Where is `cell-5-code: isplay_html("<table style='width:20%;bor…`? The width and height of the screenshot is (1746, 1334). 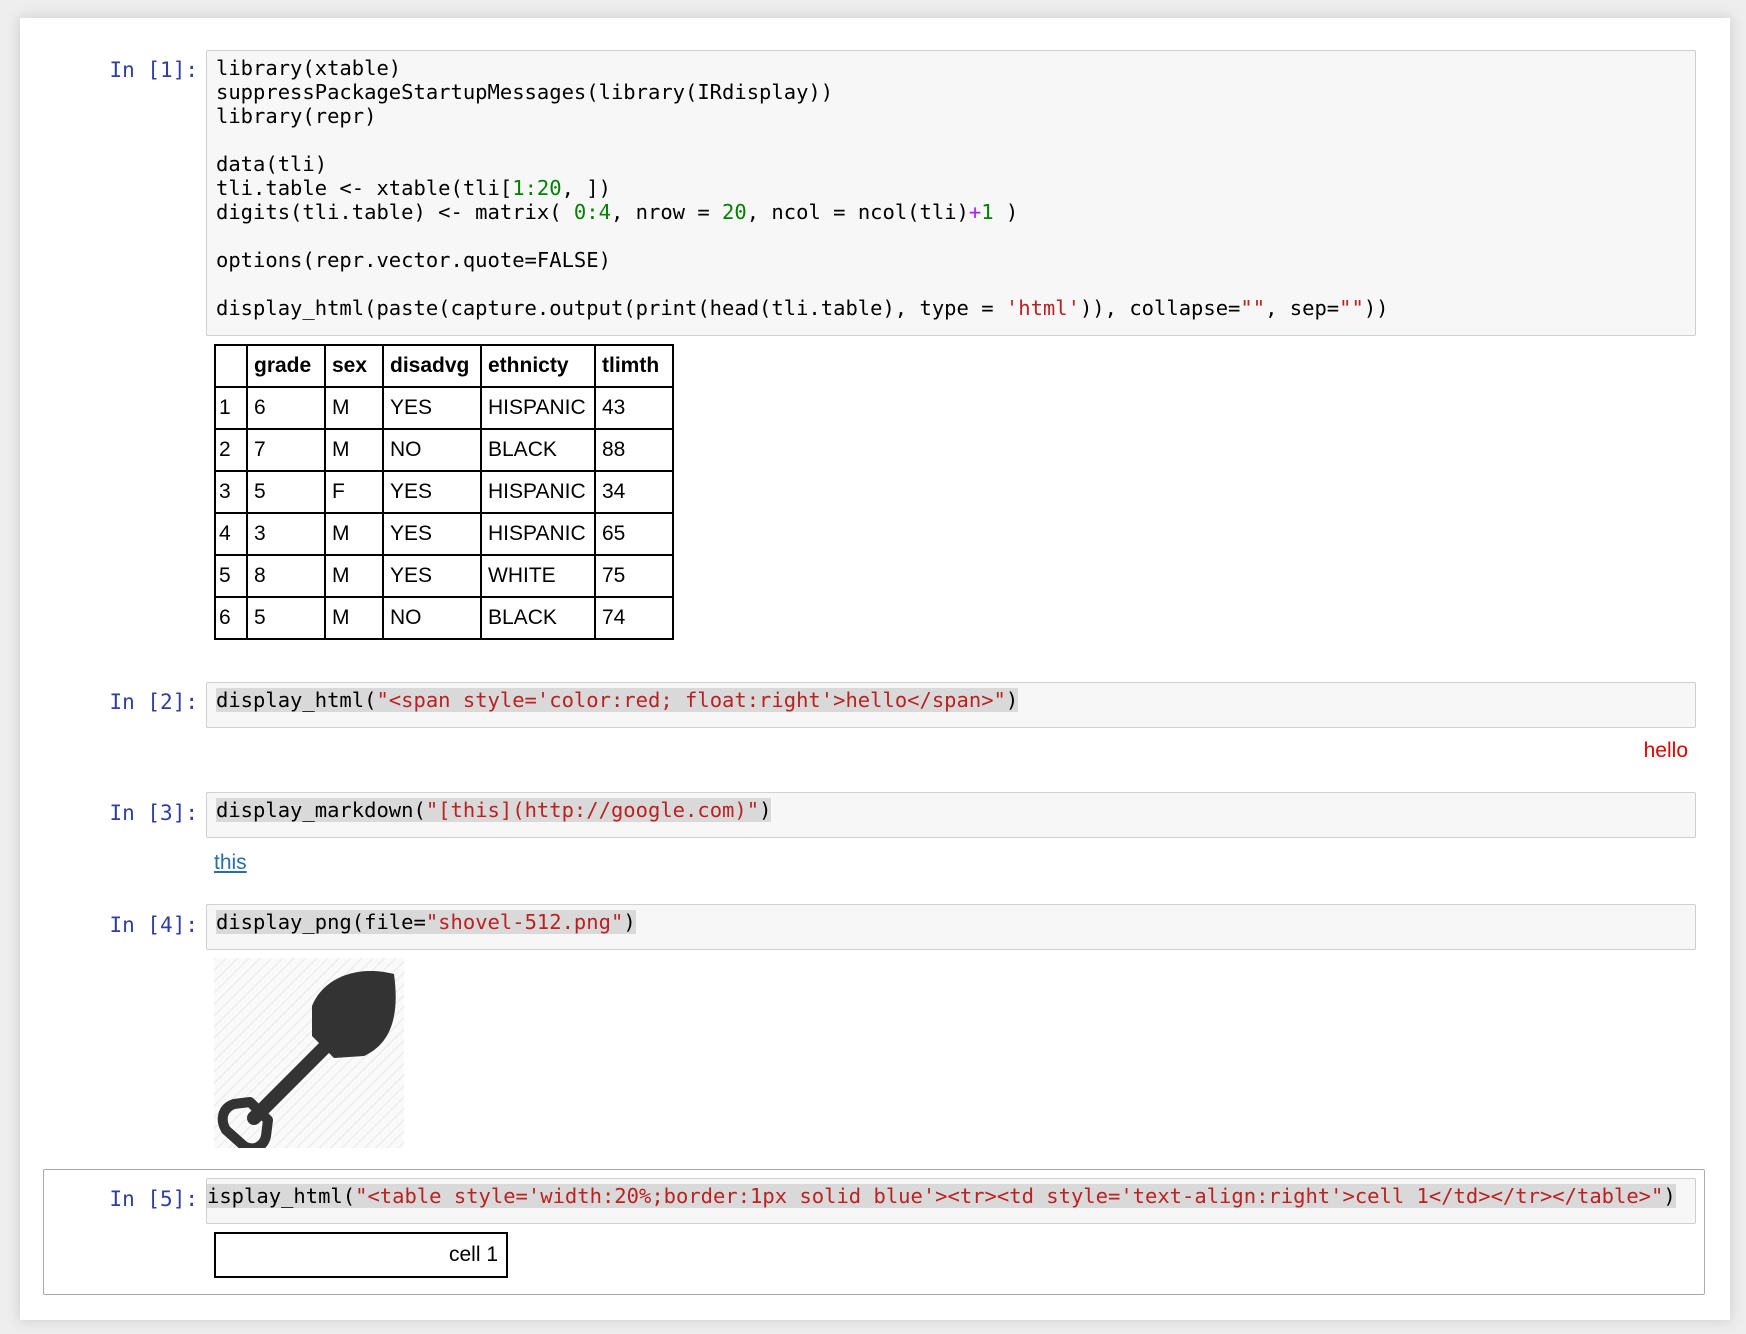
cell-5-code: isplay_html("<table style='width:20%;bor… is located at coordinates (951, 1196).